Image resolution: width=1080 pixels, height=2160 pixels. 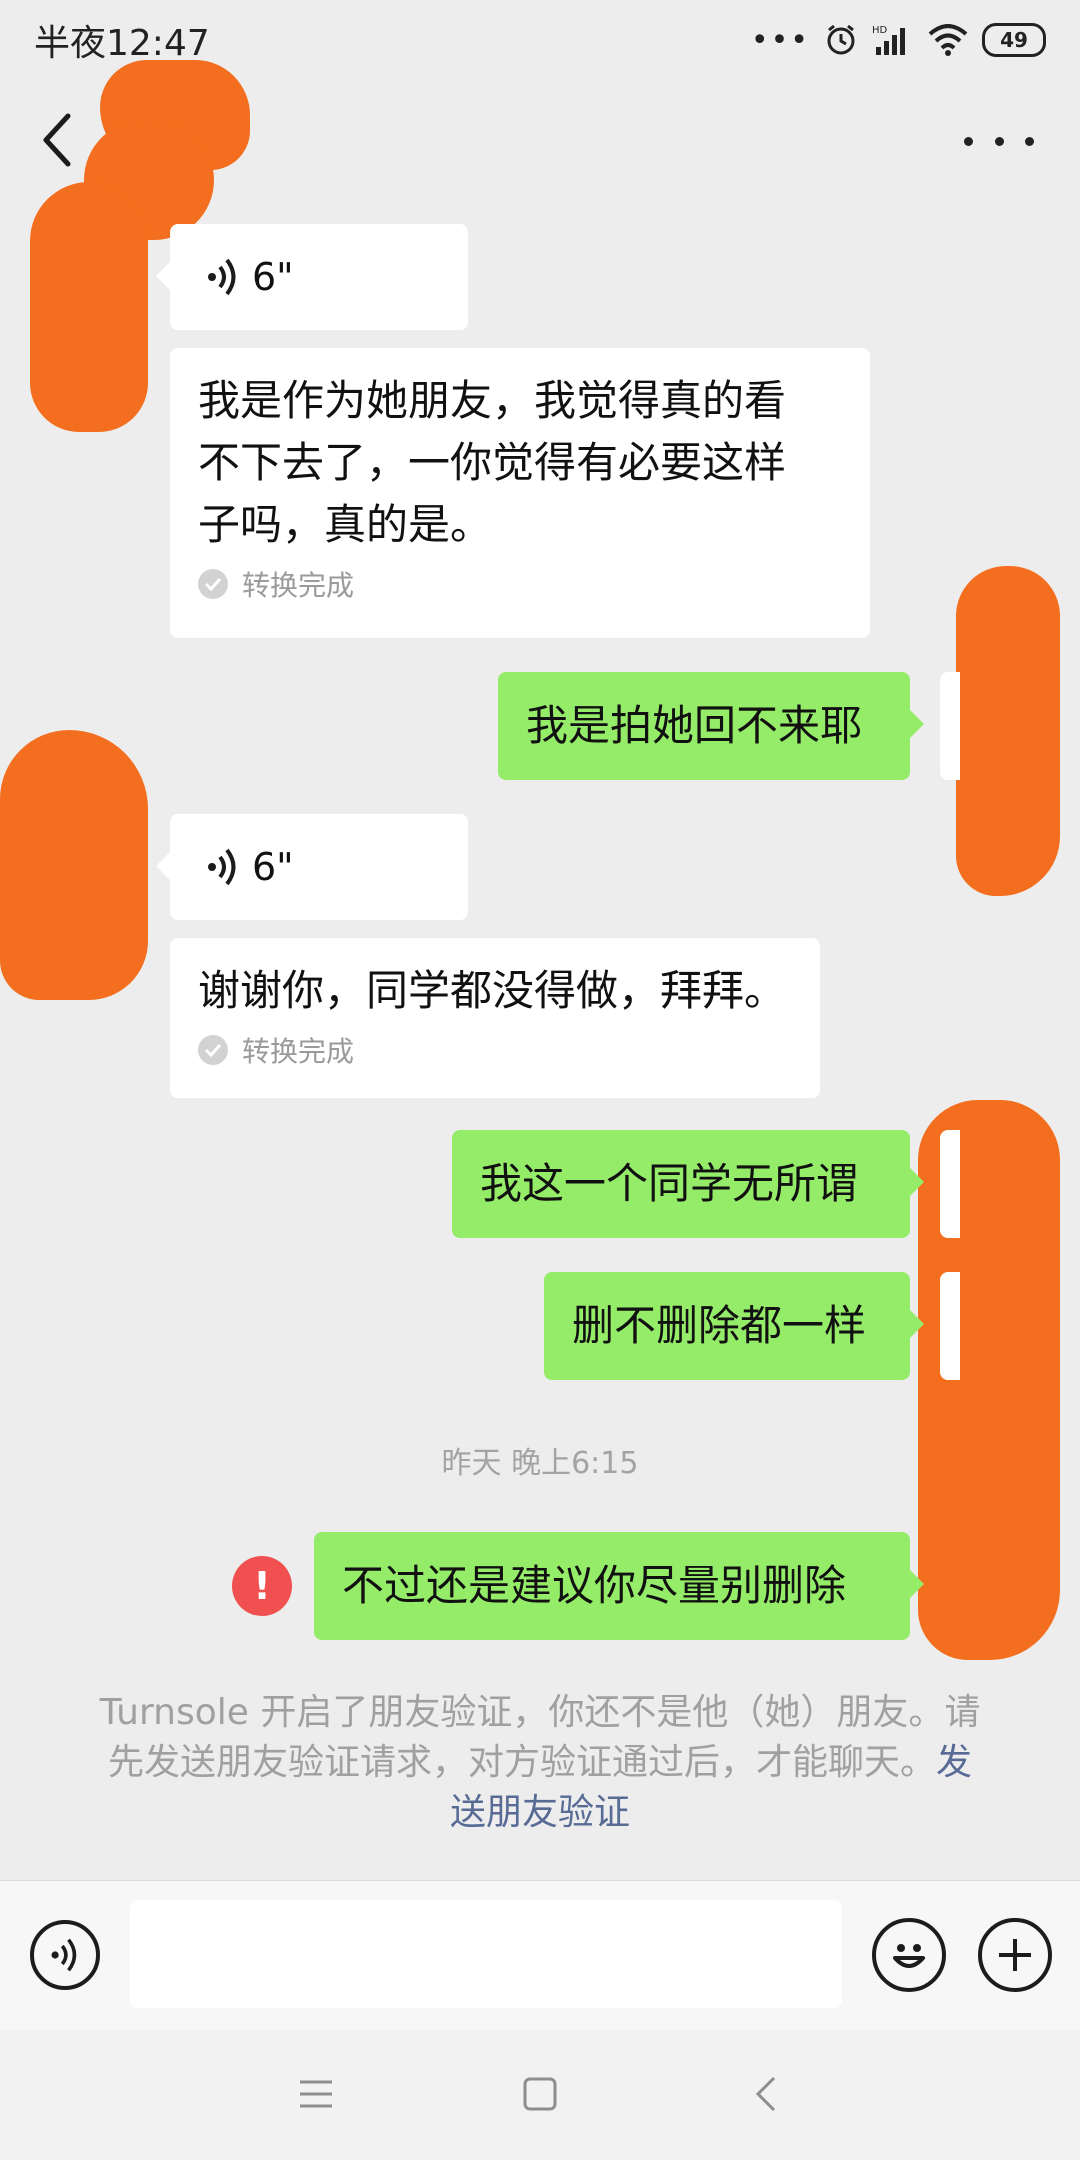 What do you see at coordinates (841, 39) in the screenshot?
I see `alarm-icon` at bounding box center [841, 39].